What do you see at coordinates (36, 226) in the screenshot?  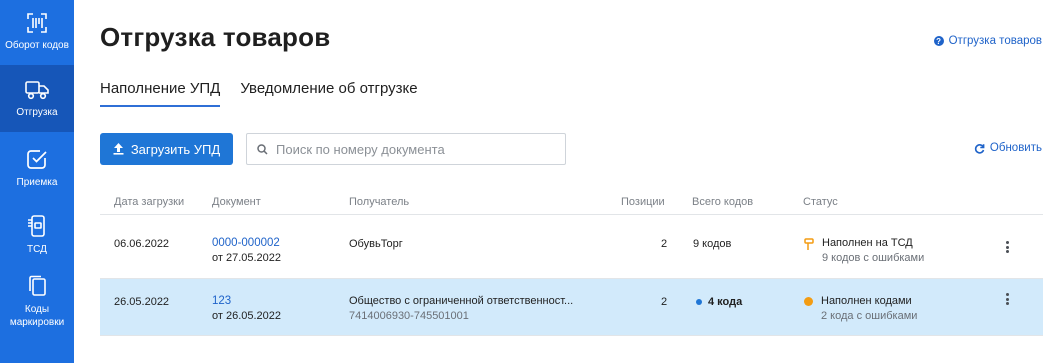 I see `handheld-scanner-icon` at bounding box center [36, 226].